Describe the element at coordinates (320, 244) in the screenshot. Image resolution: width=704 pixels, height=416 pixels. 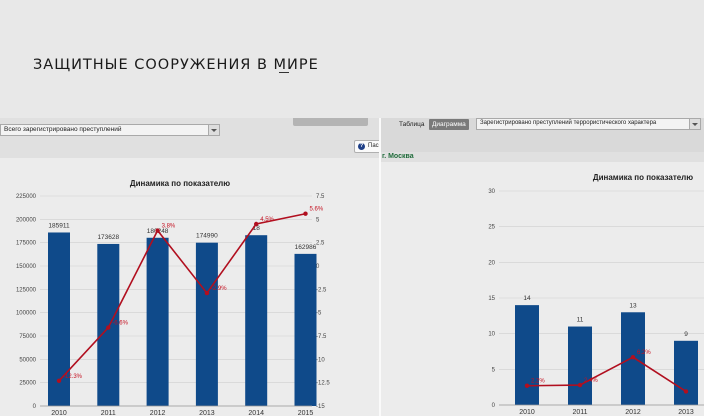
I see `y2-tick-label: 2.5` at that location.